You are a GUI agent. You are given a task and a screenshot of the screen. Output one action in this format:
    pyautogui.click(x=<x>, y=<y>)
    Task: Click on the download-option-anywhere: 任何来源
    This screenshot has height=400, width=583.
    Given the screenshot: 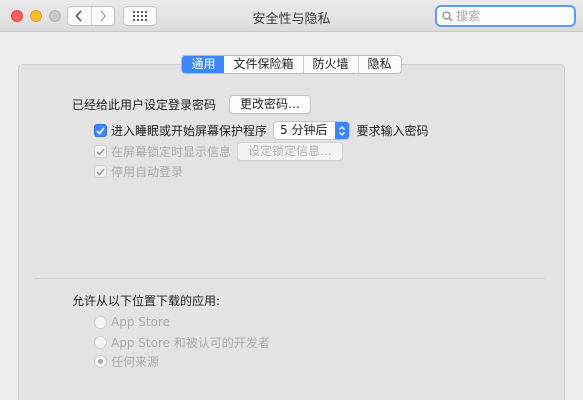 What is the action you would take?
    pyautogui.click(x=126, y=361)
    